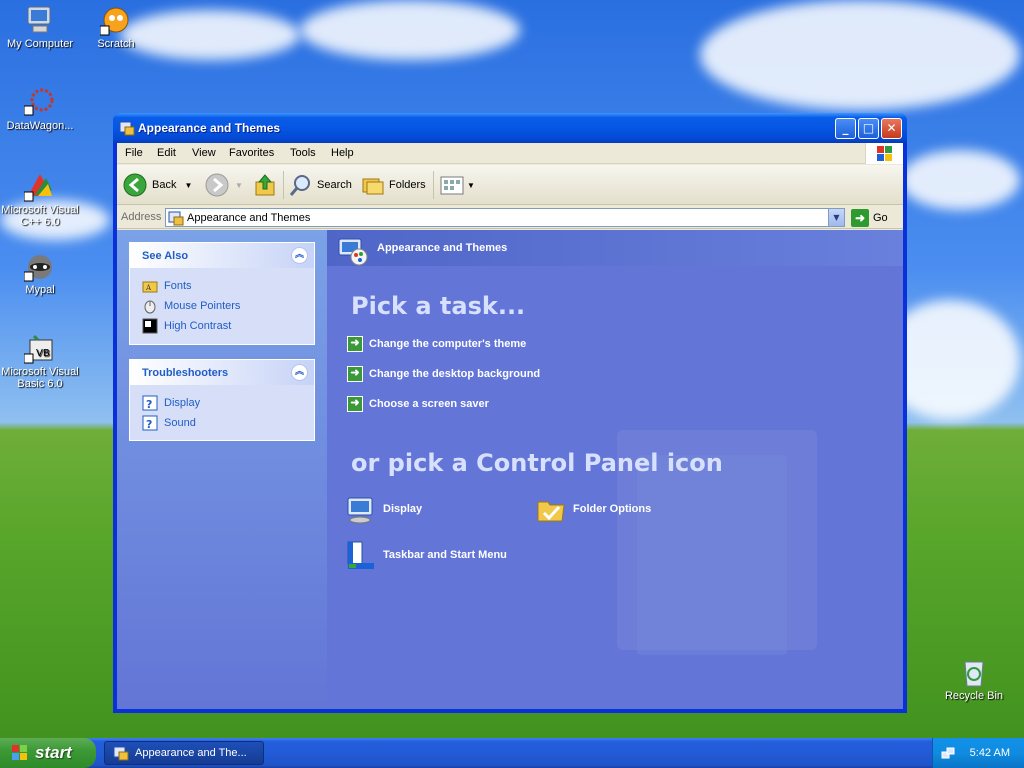  Describe the element at coordinates (40, 20) in the screenshot. I see `computer-icon` at that location.